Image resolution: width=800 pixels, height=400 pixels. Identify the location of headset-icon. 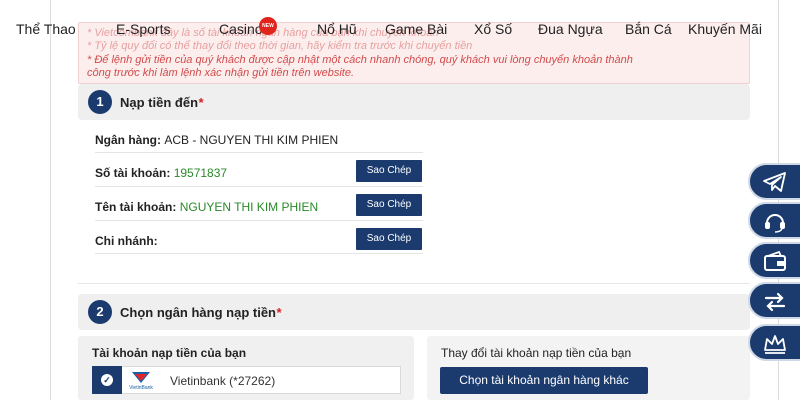
(775, 223).